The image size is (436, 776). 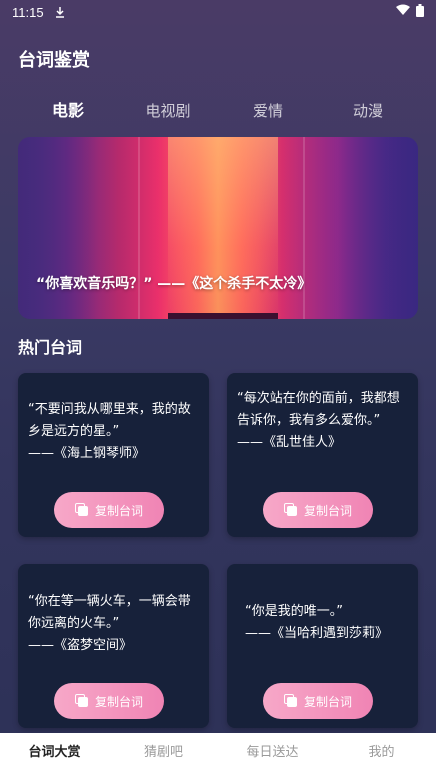 What do you see at coordinates (109, 420) in the screenshot?
I see `quote-text: “不要问我从哪里来，我的故乡是远方的星。”` at bounding box center [109, 420].